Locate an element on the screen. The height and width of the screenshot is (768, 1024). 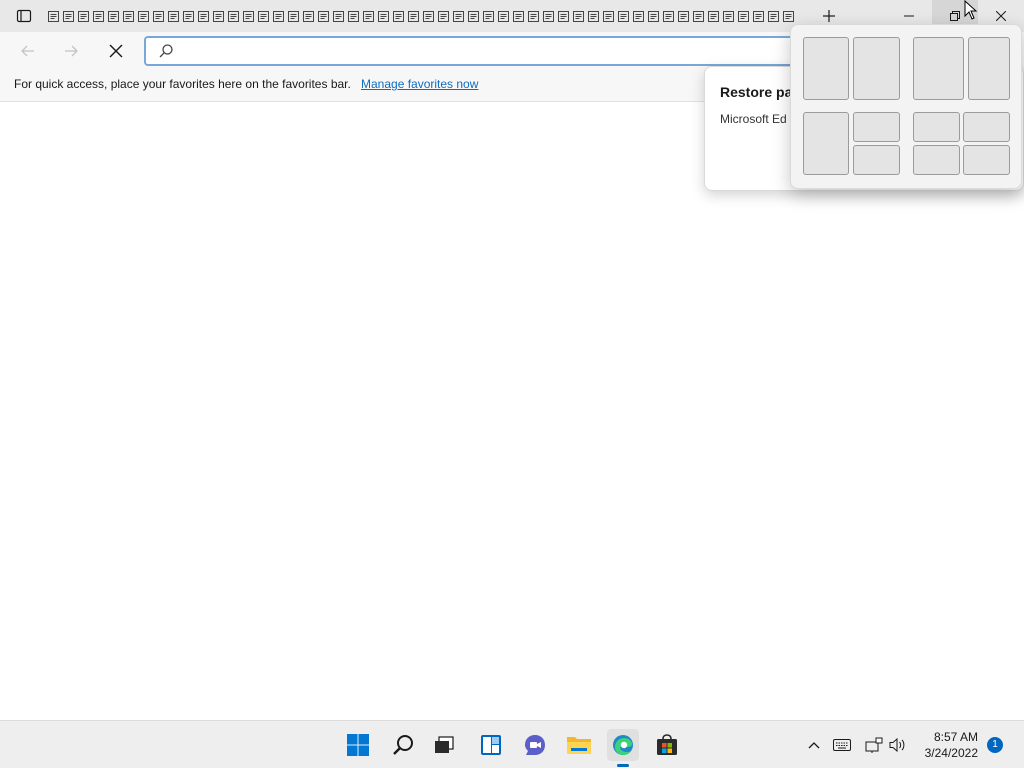
arrow-right-icon is located at coordinates (71, 51).